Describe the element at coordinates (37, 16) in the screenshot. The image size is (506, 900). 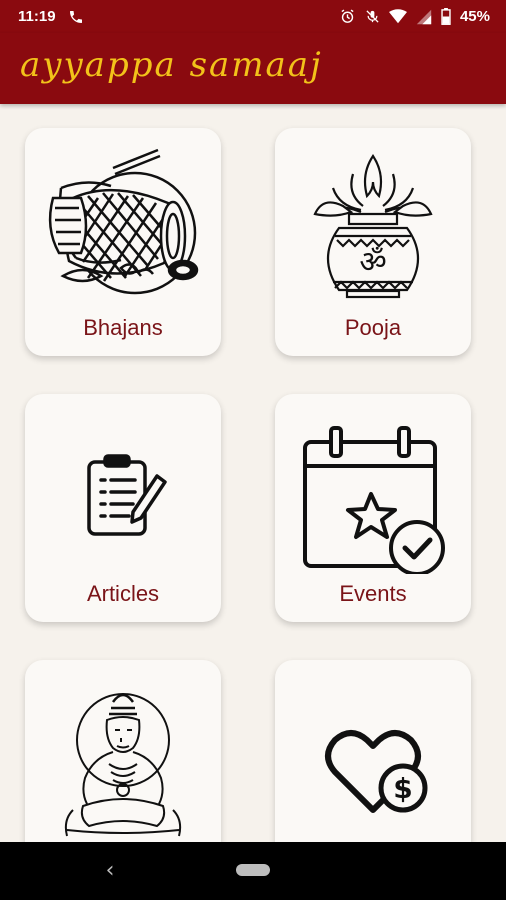
I see `status-time: 11:19` at that location.